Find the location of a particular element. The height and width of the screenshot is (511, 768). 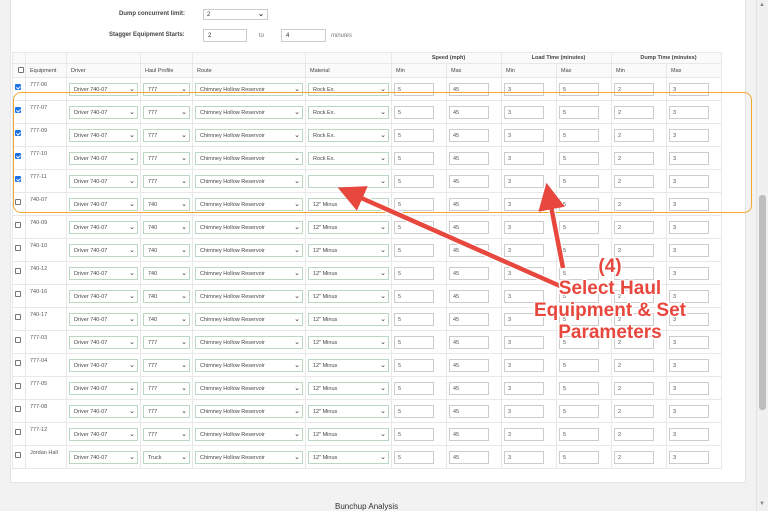

select-all-checkbox is located at coordinates (21, 70).